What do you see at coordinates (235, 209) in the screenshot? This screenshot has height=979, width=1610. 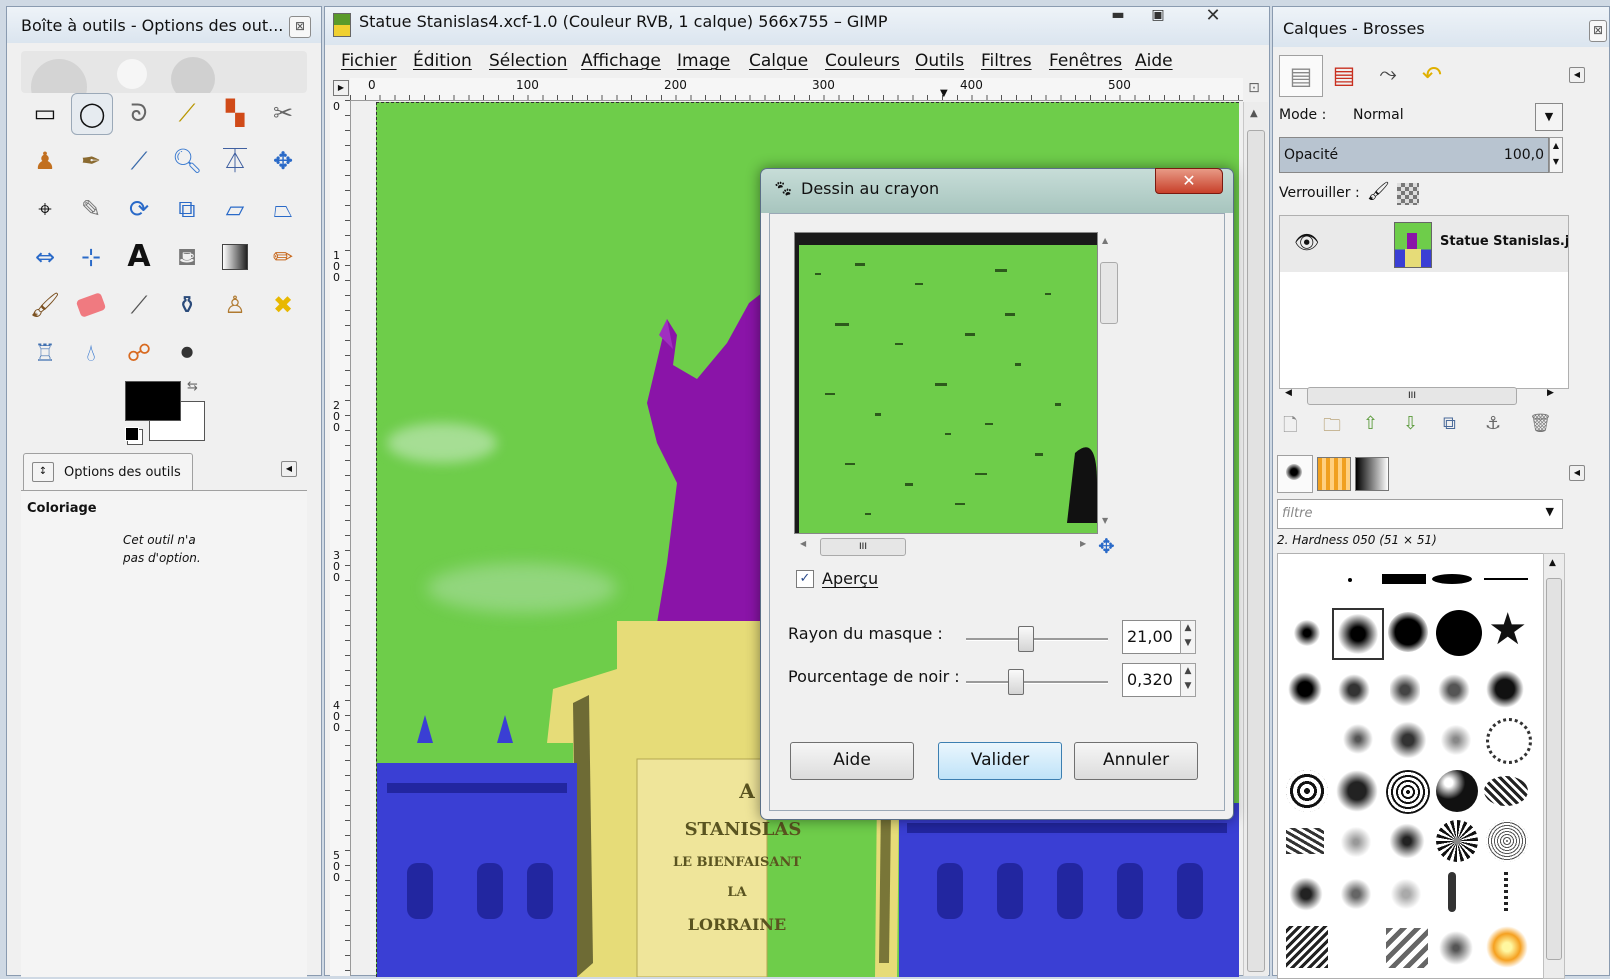 I see `shear-icon: ▱` at bounding box center [235, 209].